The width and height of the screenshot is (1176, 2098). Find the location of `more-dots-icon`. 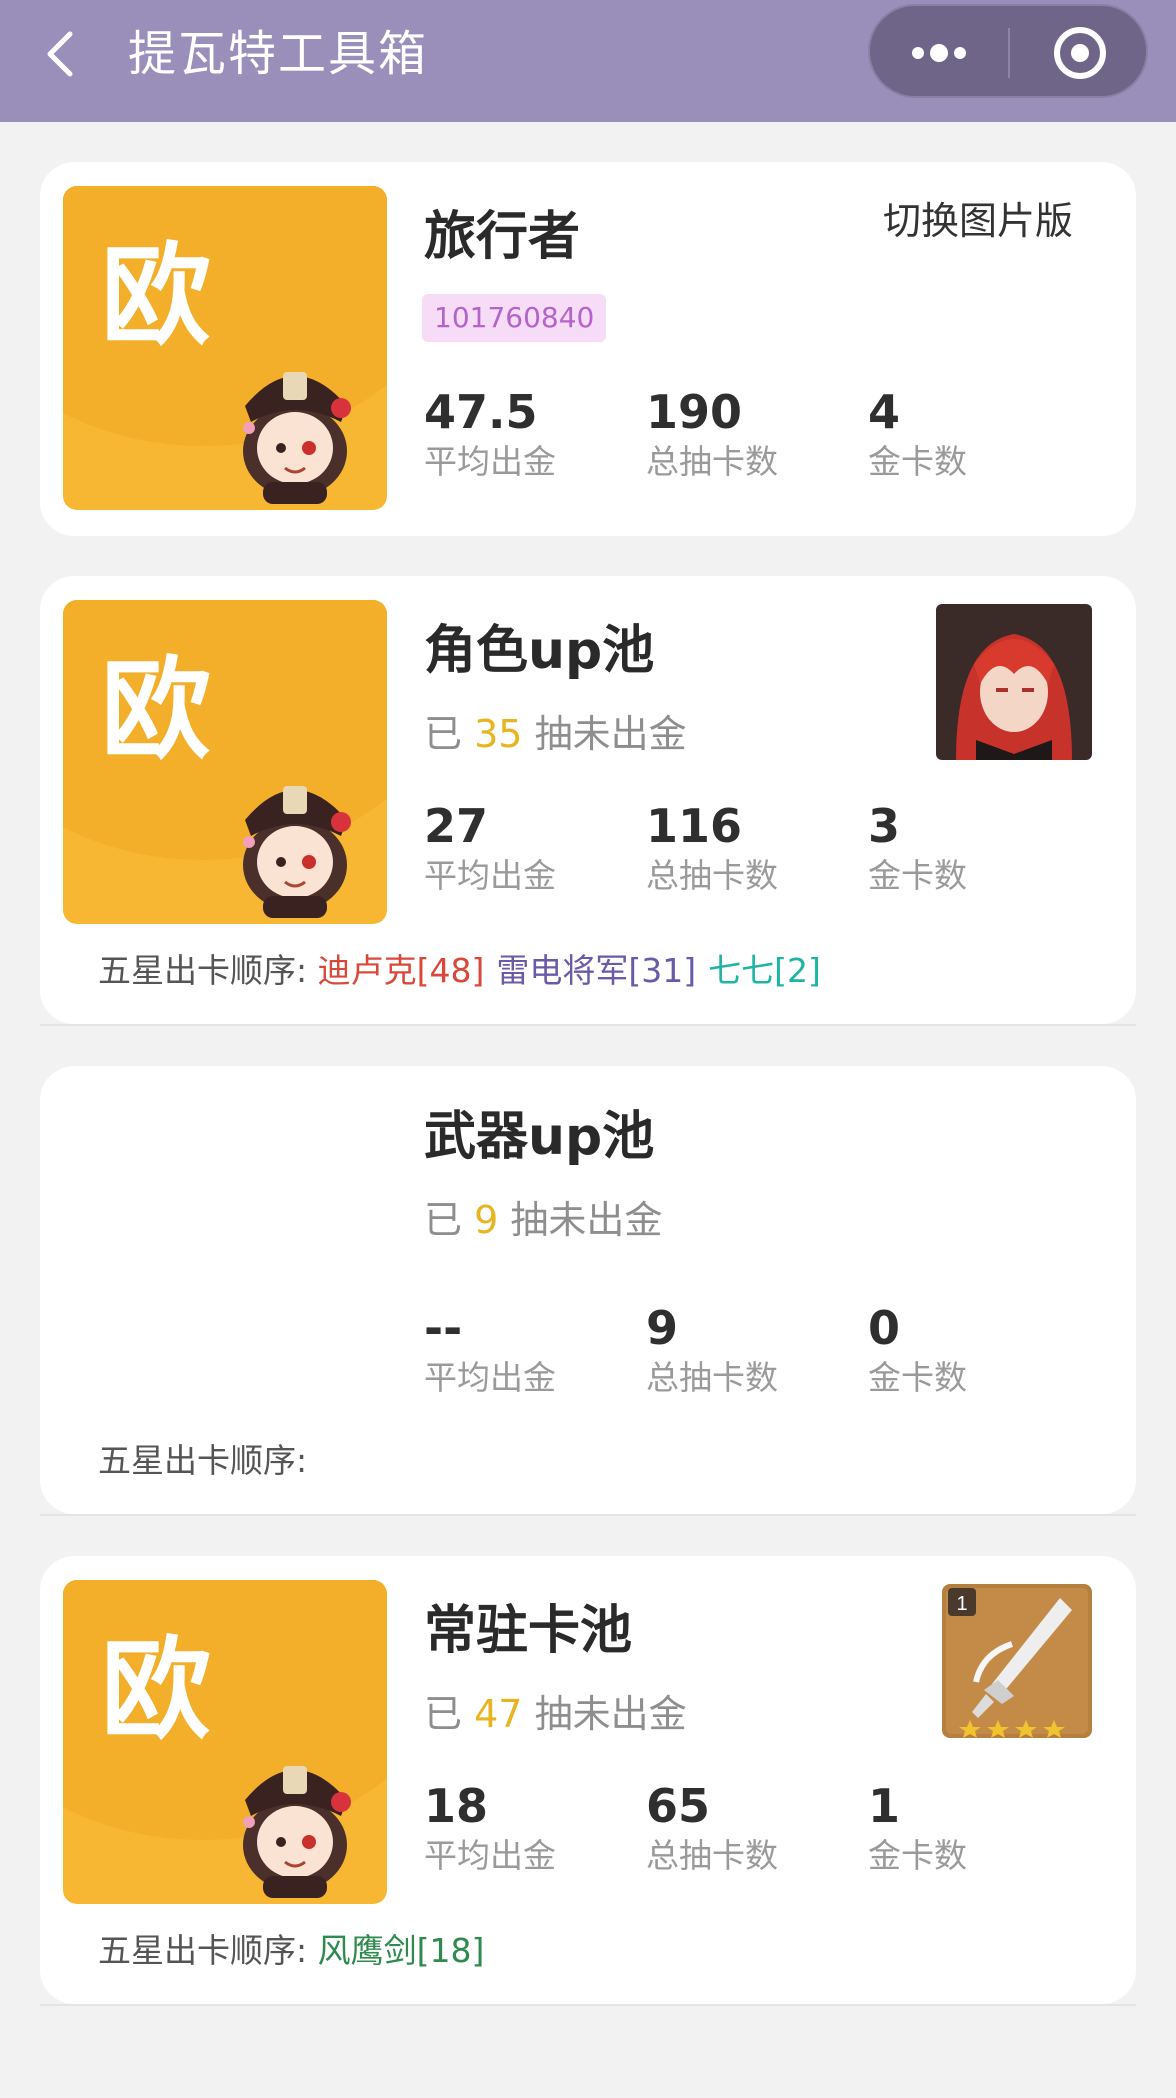

more-dots-icon is located at coordinates (939, 53).